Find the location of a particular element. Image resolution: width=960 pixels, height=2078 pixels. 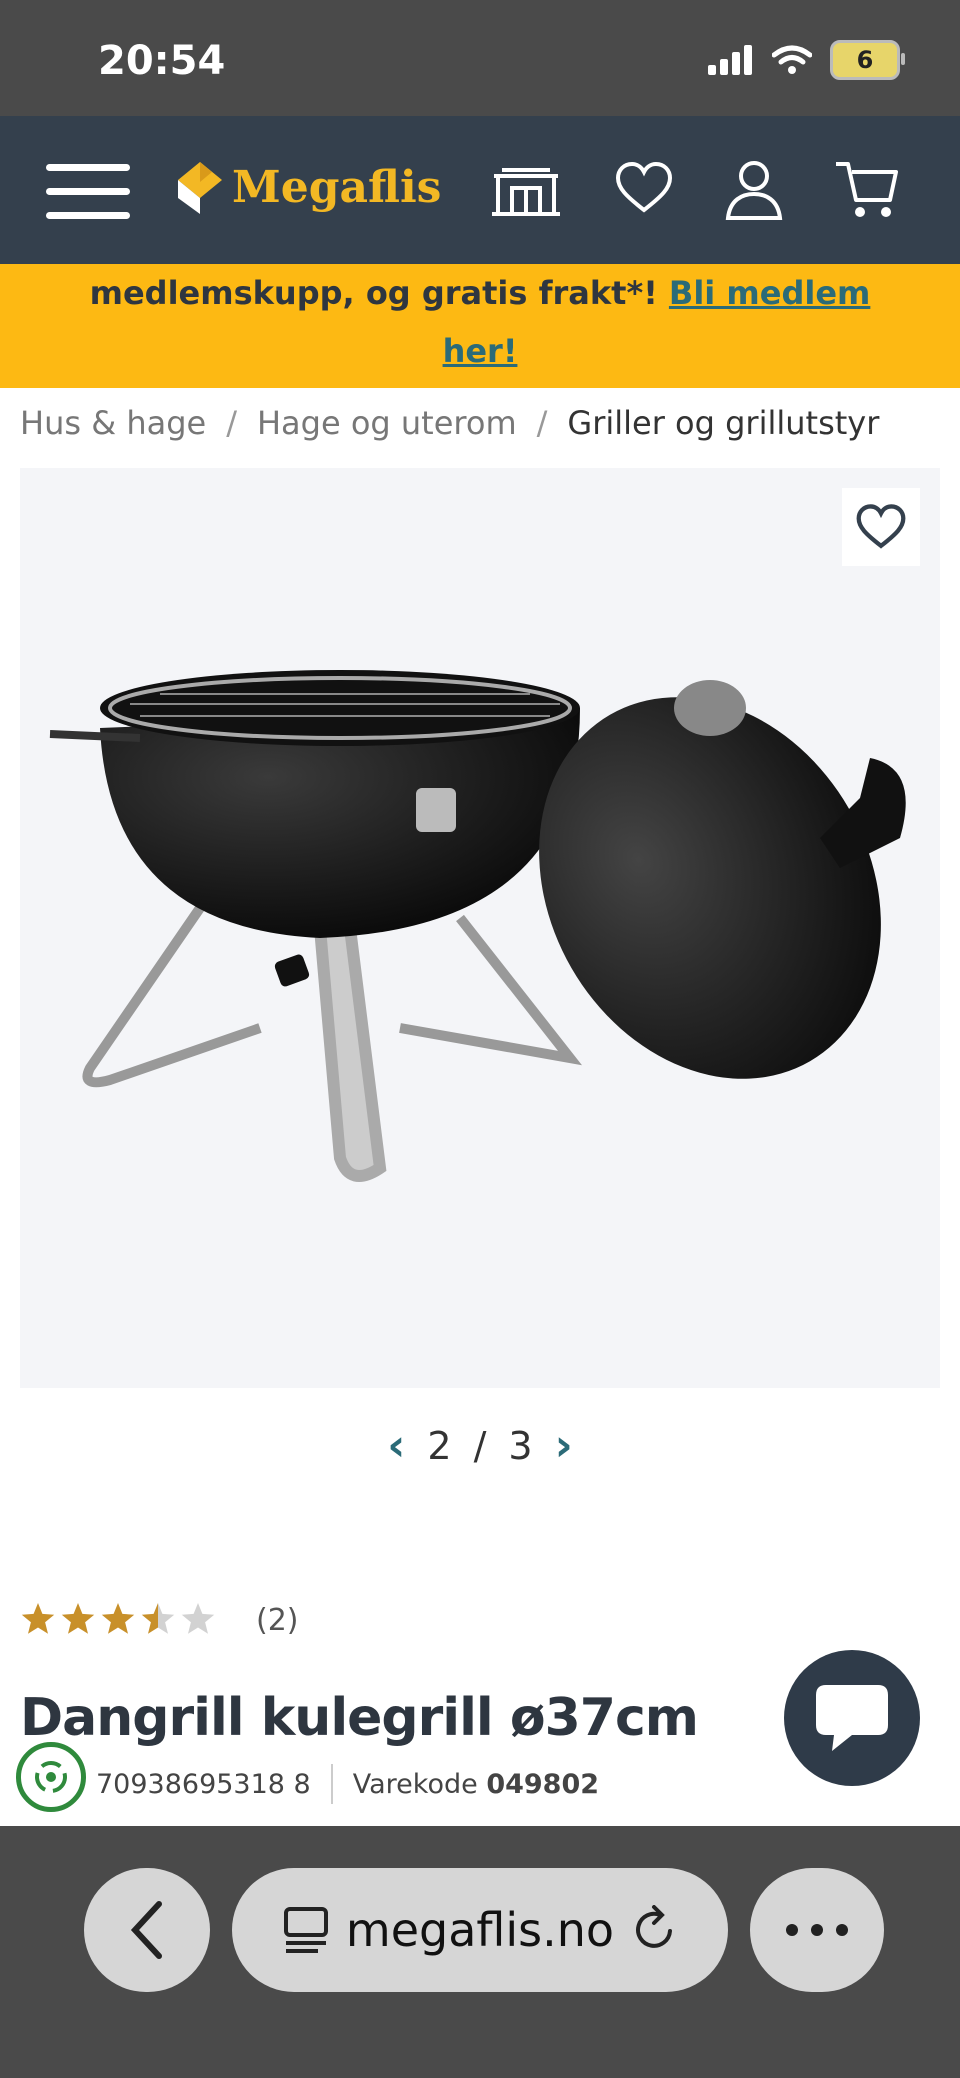

eco-badge-icon is located at coordinates (51, 1777).